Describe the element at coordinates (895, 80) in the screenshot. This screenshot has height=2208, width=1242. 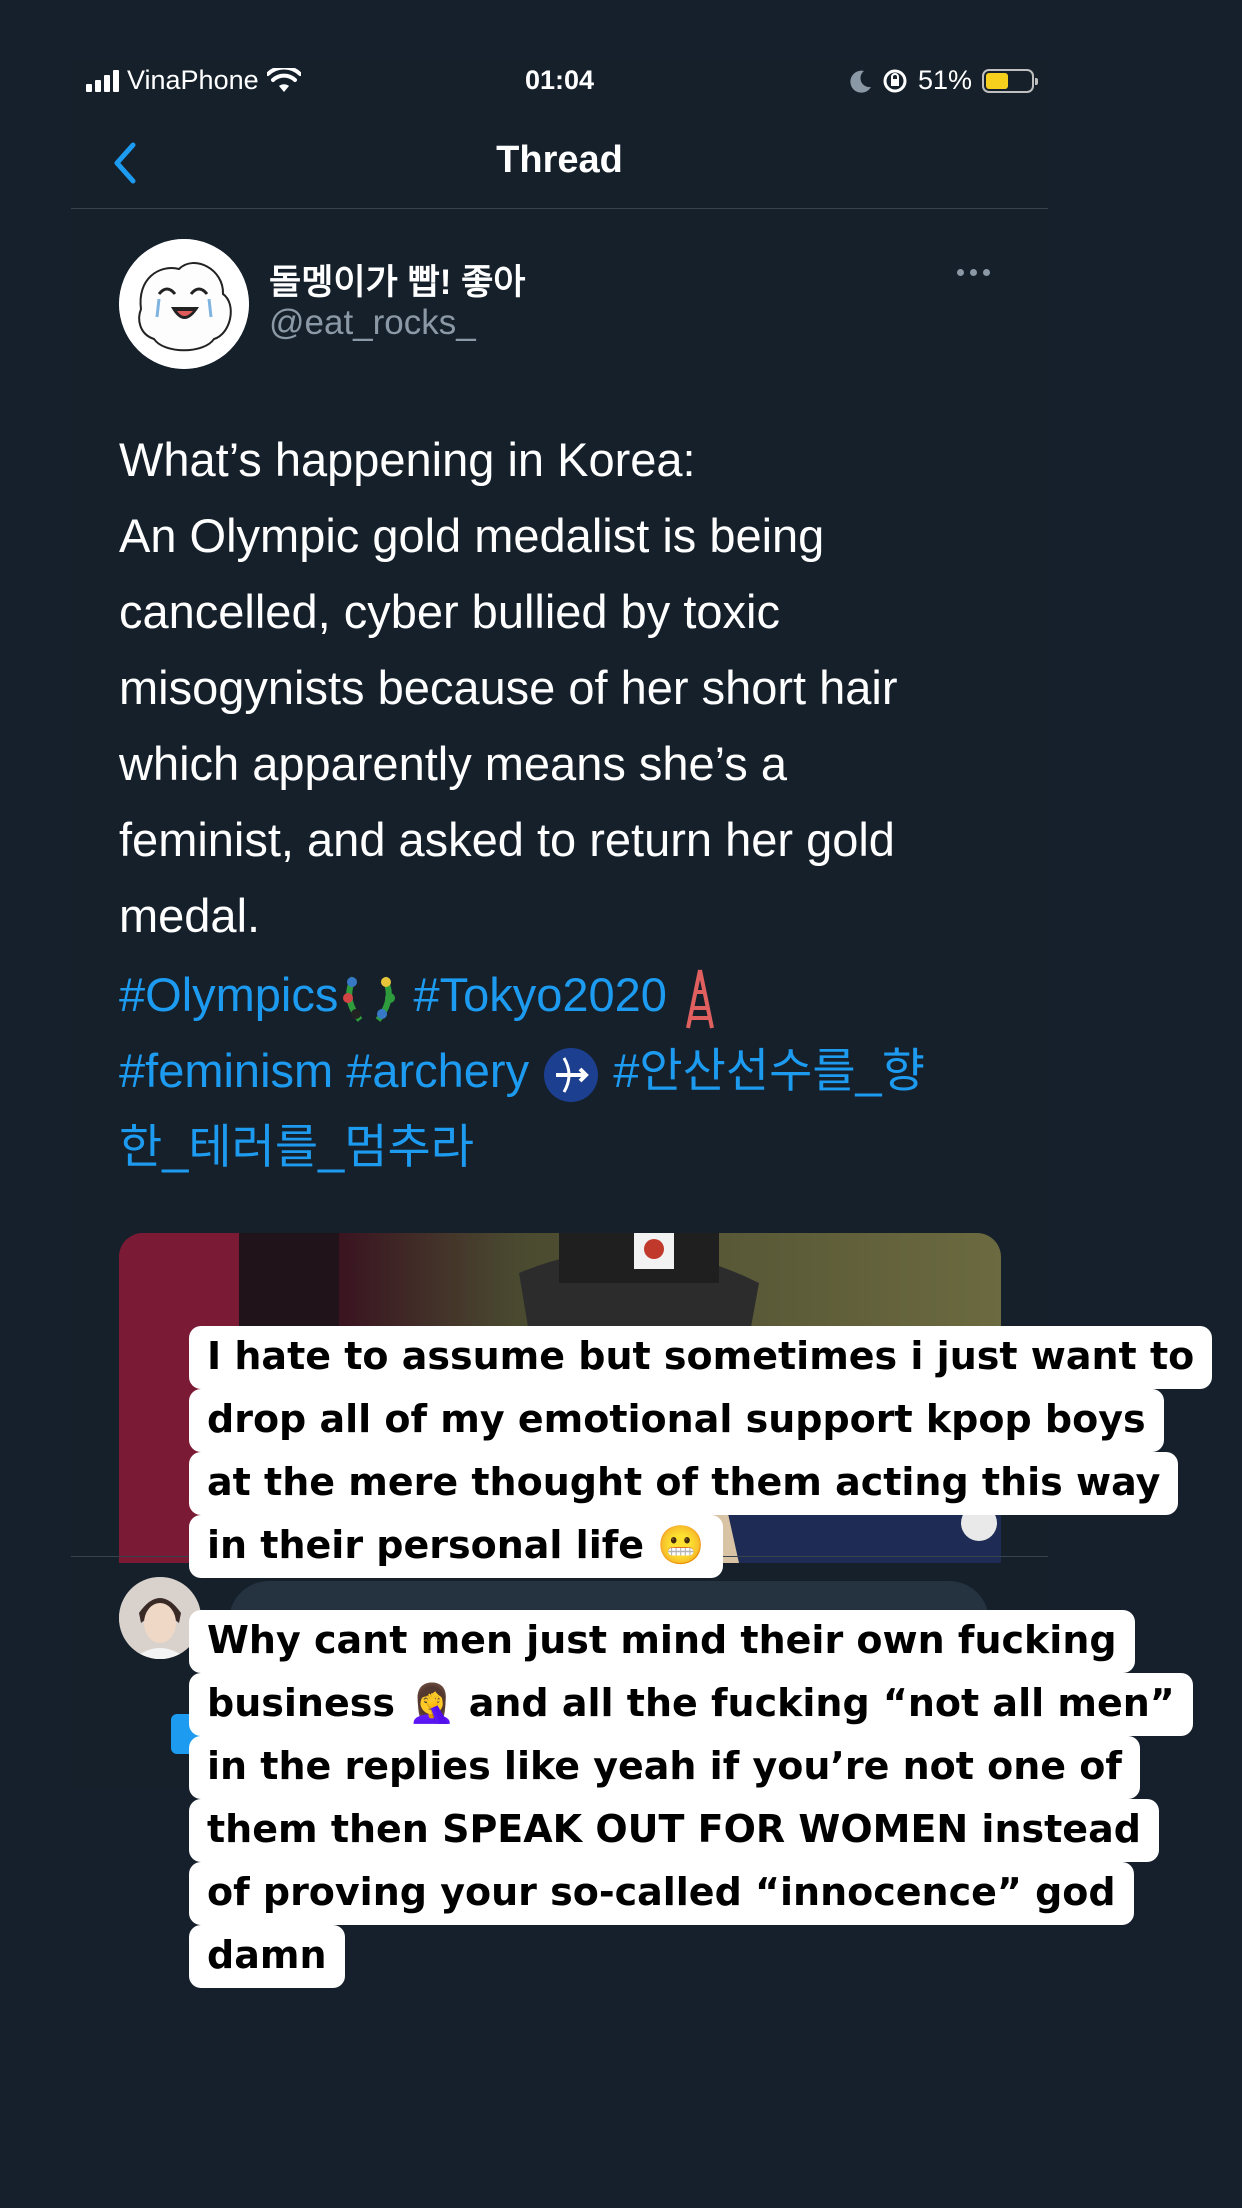
I see `orientation-lock-icon` at that location.